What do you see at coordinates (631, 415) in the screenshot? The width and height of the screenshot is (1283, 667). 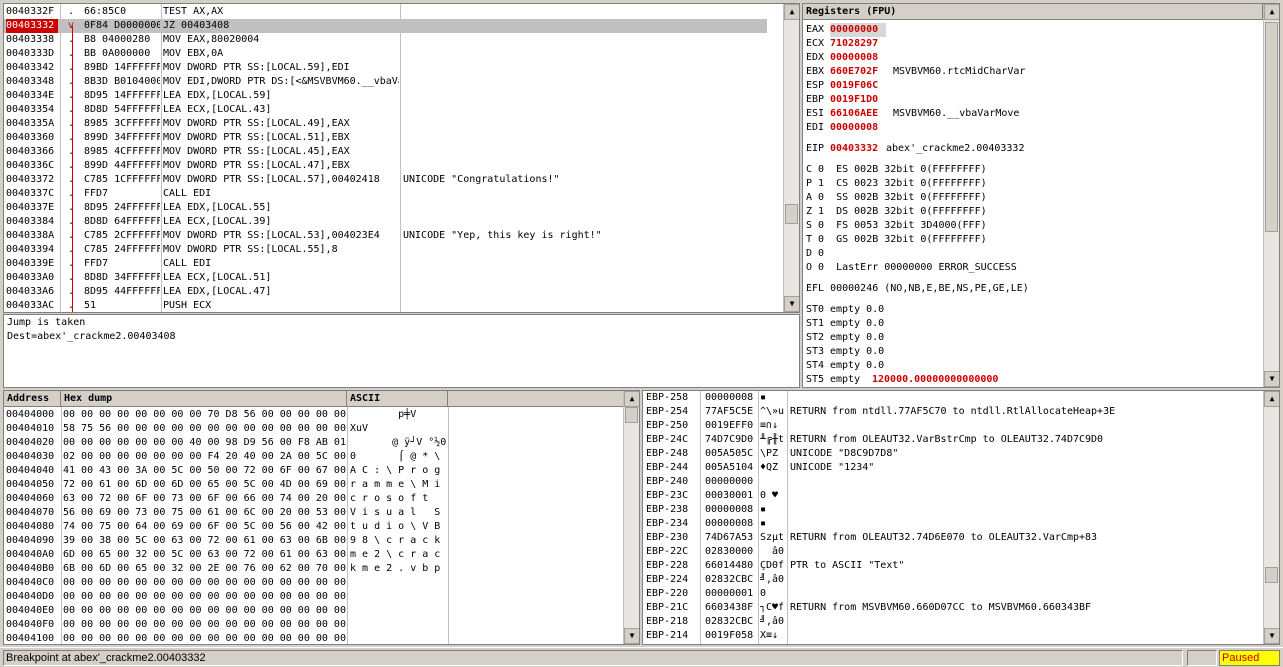 I see `dump-scroll-thumb` at bounding box center [631, 415].